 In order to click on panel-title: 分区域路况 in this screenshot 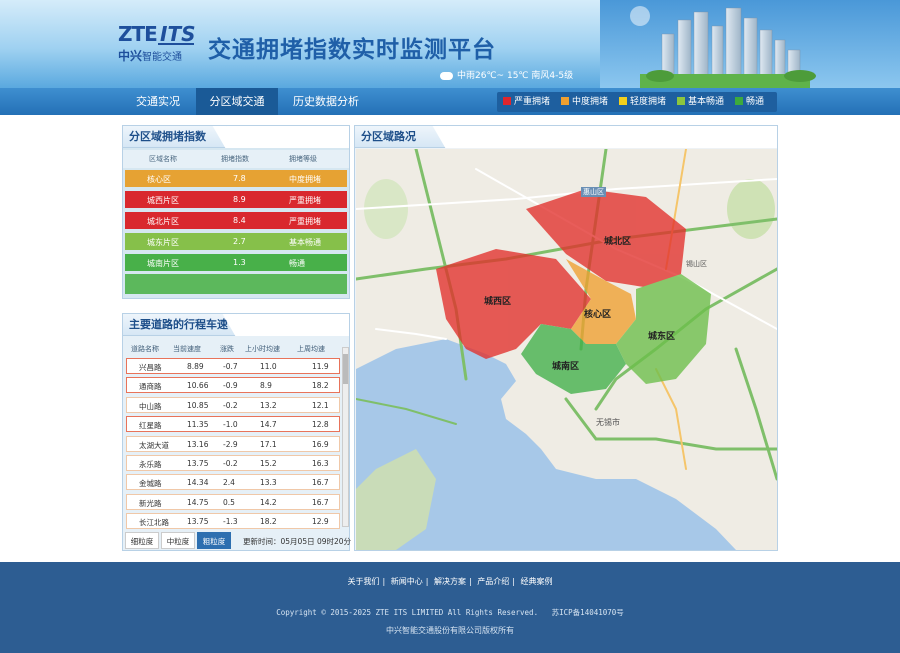, I will do `click(388, 136)`.